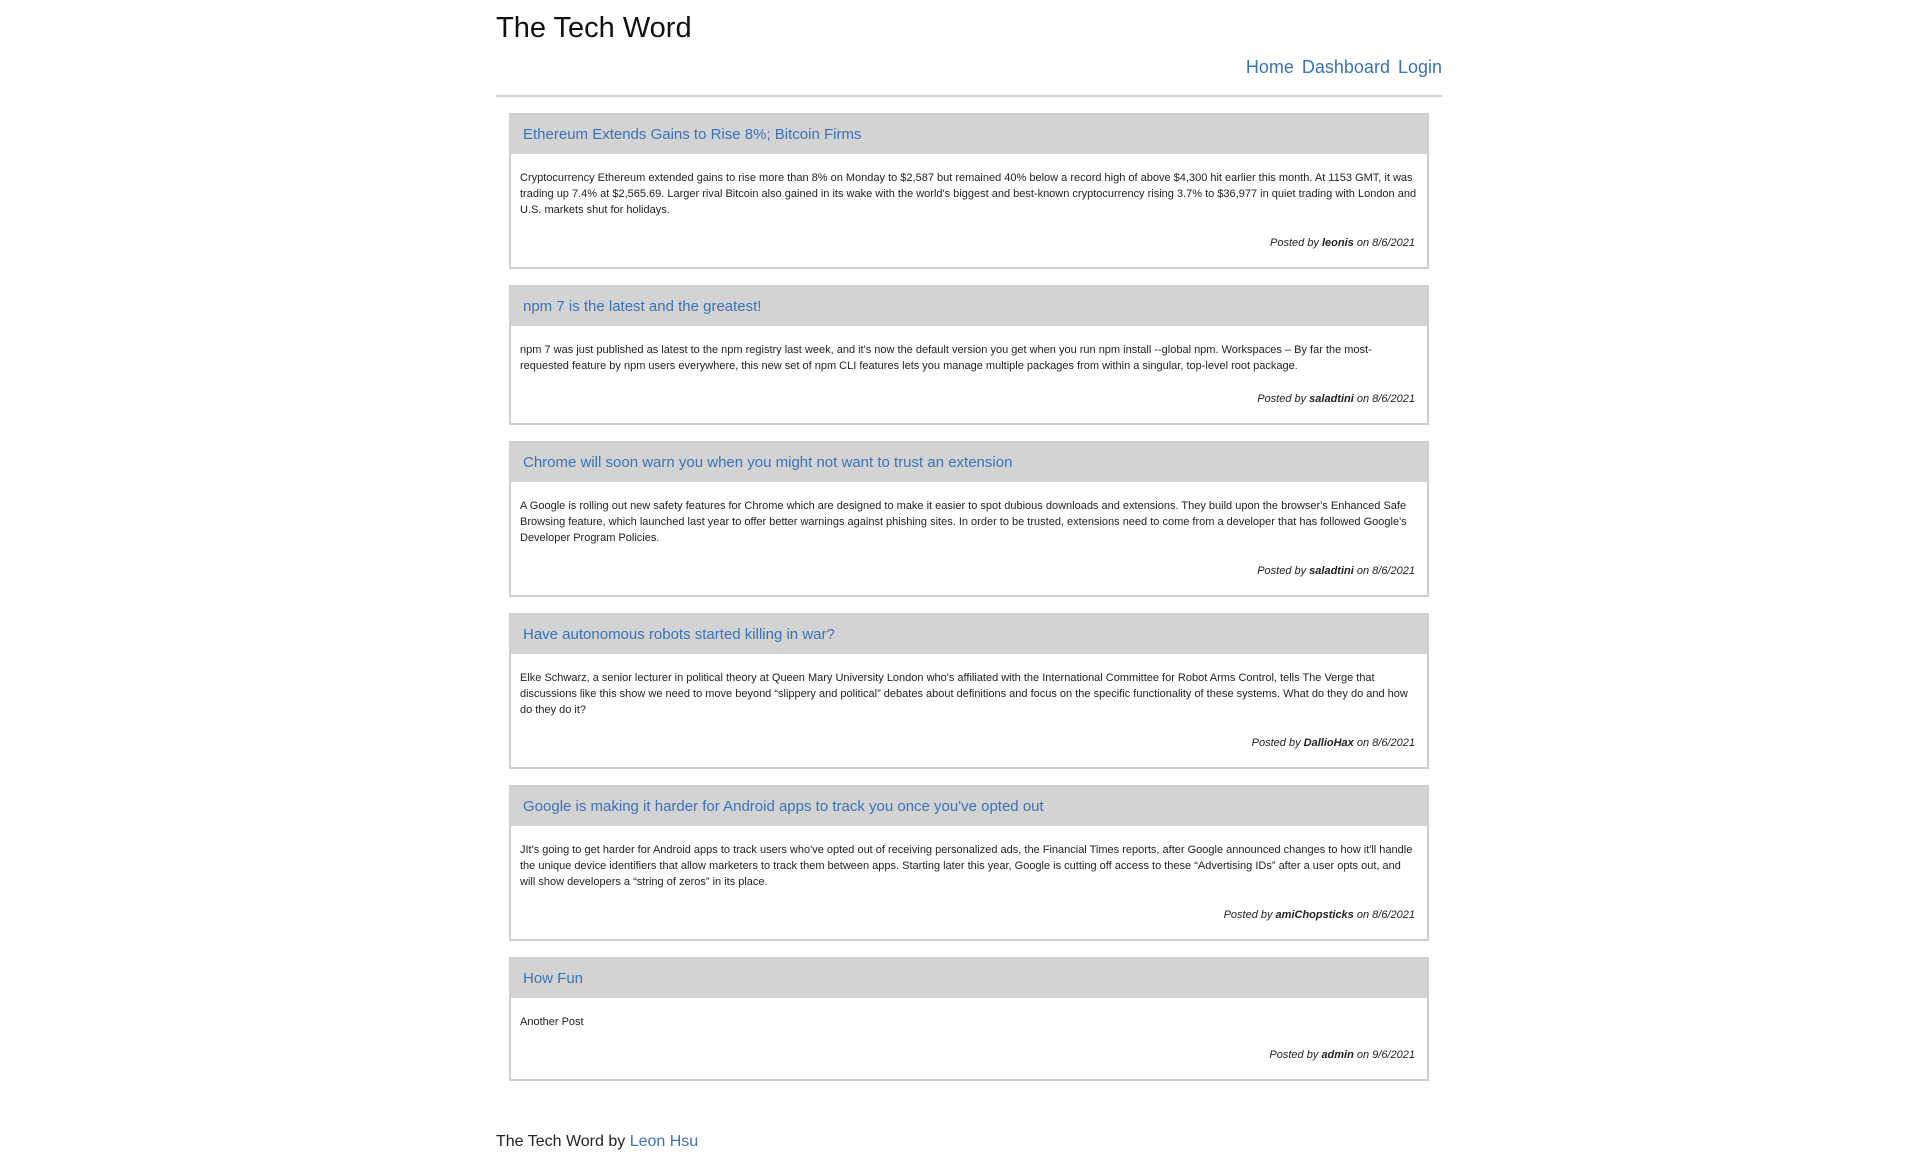 The height and width of the screenshot is (1152, 1920). Describe the element at coordinates (642, 306) in the screenshot. I see `post-title-link: npm 7 is the latest and the greatest!` at that location.